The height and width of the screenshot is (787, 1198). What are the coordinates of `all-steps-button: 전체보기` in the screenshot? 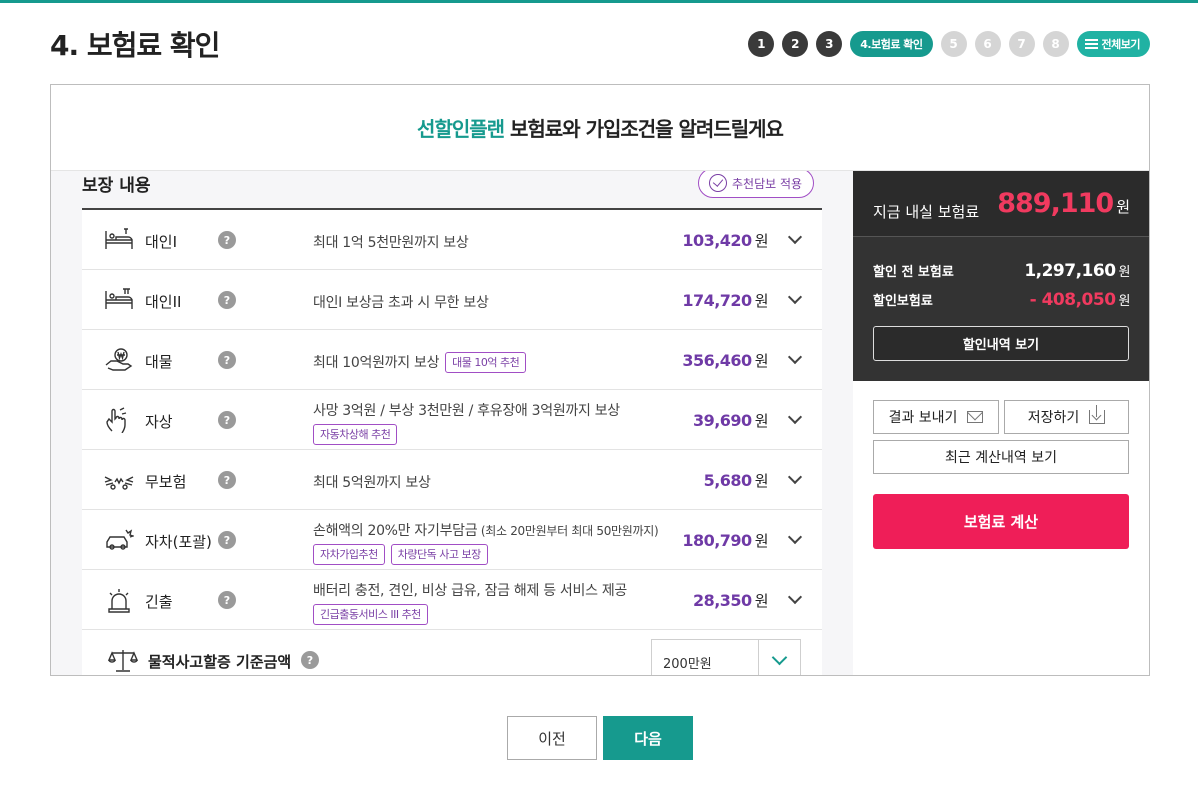 It's located at (1113, 44).